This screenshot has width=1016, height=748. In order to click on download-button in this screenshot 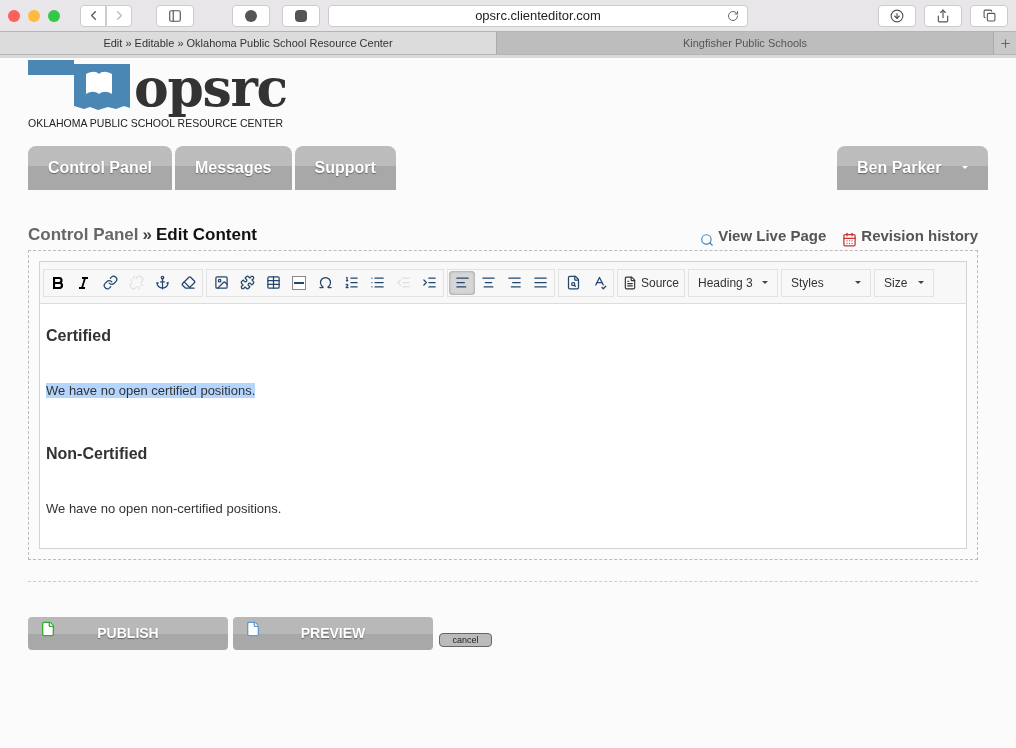, I will do `click(897, 15)`.